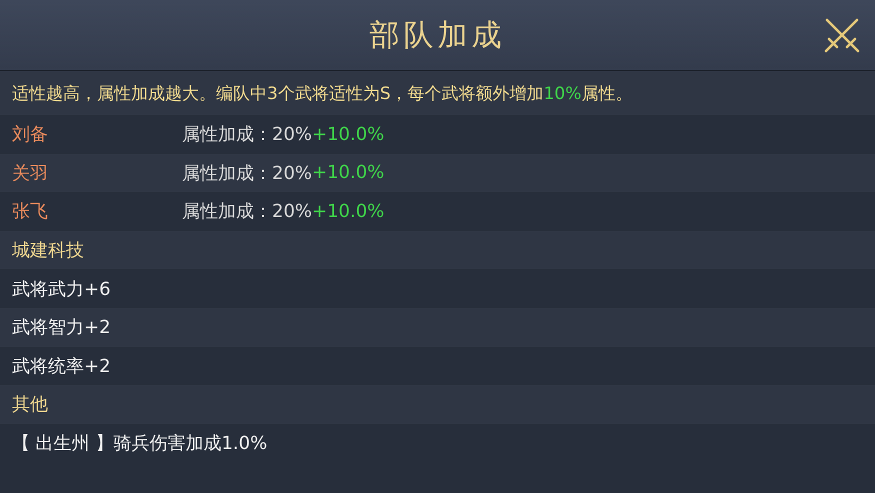 This screenshot has width=875, height=493. I want to click on bonus-item: 武将武力+6, so click(61, 289).